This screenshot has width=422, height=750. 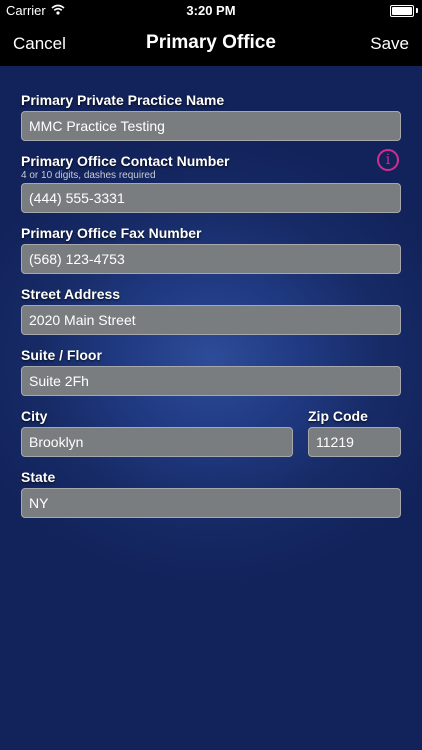 I want to click on battery-cap, so click(x=417, y=10).